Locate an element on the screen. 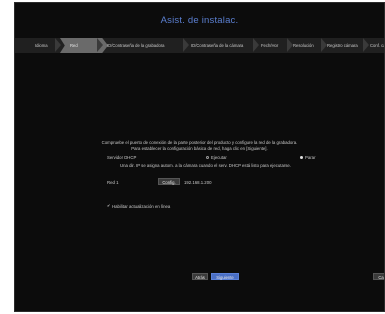 This screenshot has width=385, height=314. tab-resolucion: Resolución is located at coordinates (303, 45).